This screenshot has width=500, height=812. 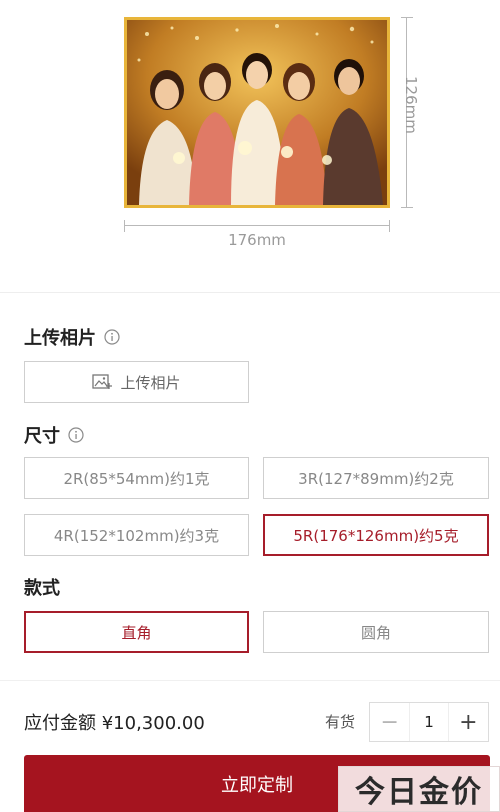 What do you see at coordinates (102, 381) in the screenshot?
I see `image-upload-icon` at bounding box center [102, 381].